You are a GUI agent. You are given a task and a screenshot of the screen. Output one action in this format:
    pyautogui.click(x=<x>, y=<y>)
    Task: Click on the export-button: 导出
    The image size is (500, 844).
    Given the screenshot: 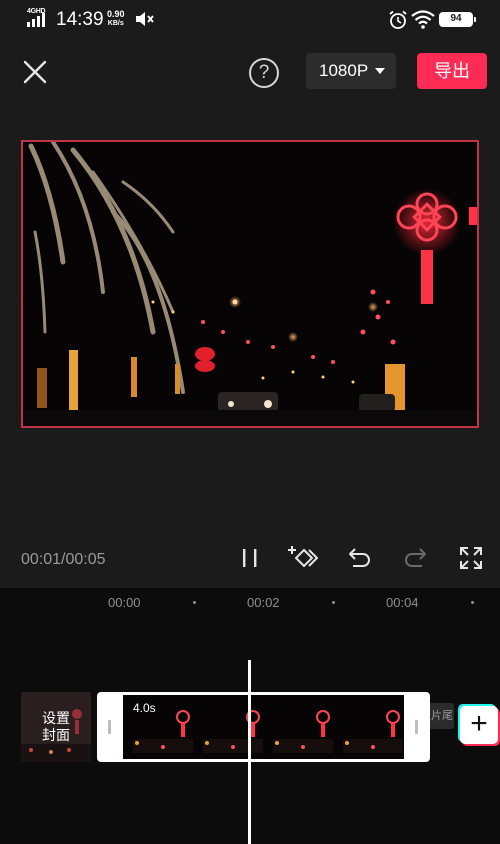 What is the action you would take?
    pyautogui.click(x=452, y=71)
    